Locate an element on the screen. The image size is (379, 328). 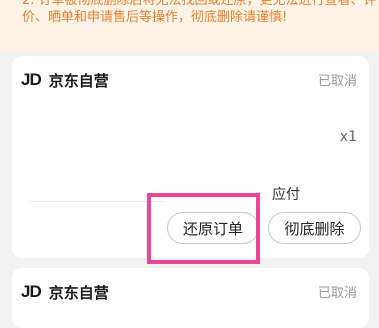
highlight-box is located at coordinates (203, 228).